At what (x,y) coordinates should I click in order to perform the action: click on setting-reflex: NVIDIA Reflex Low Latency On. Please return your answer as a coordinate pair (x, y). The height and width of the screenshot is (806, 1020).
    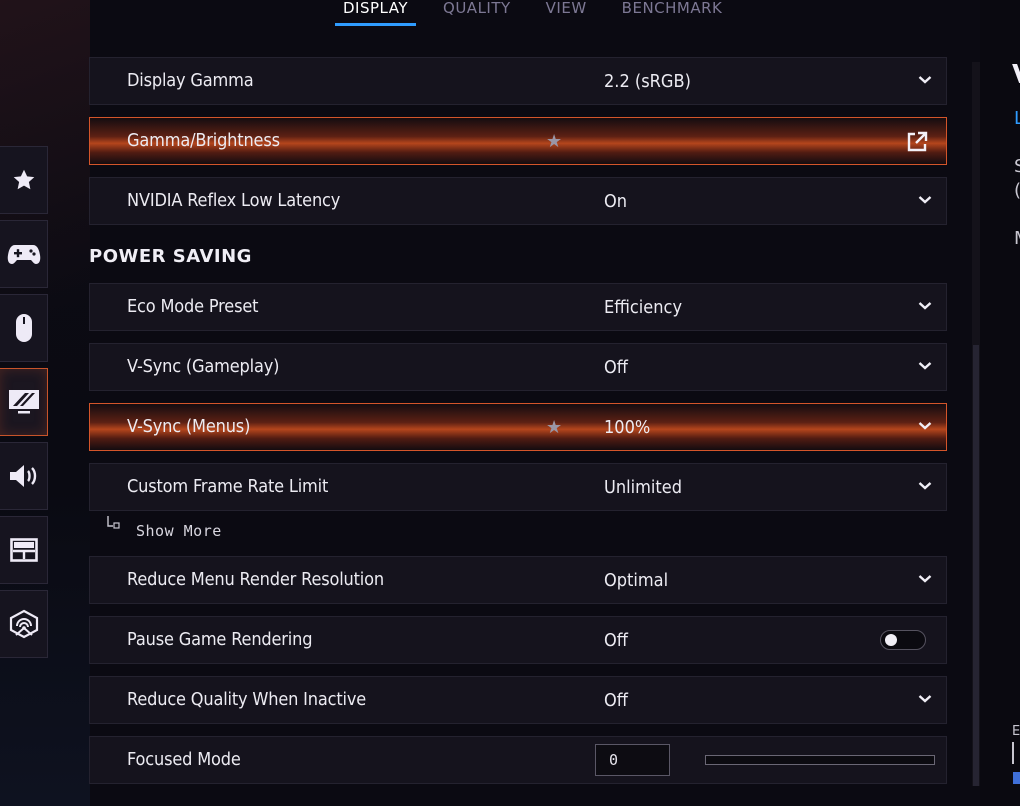
    Looking at the image, I should click on (518, 201).